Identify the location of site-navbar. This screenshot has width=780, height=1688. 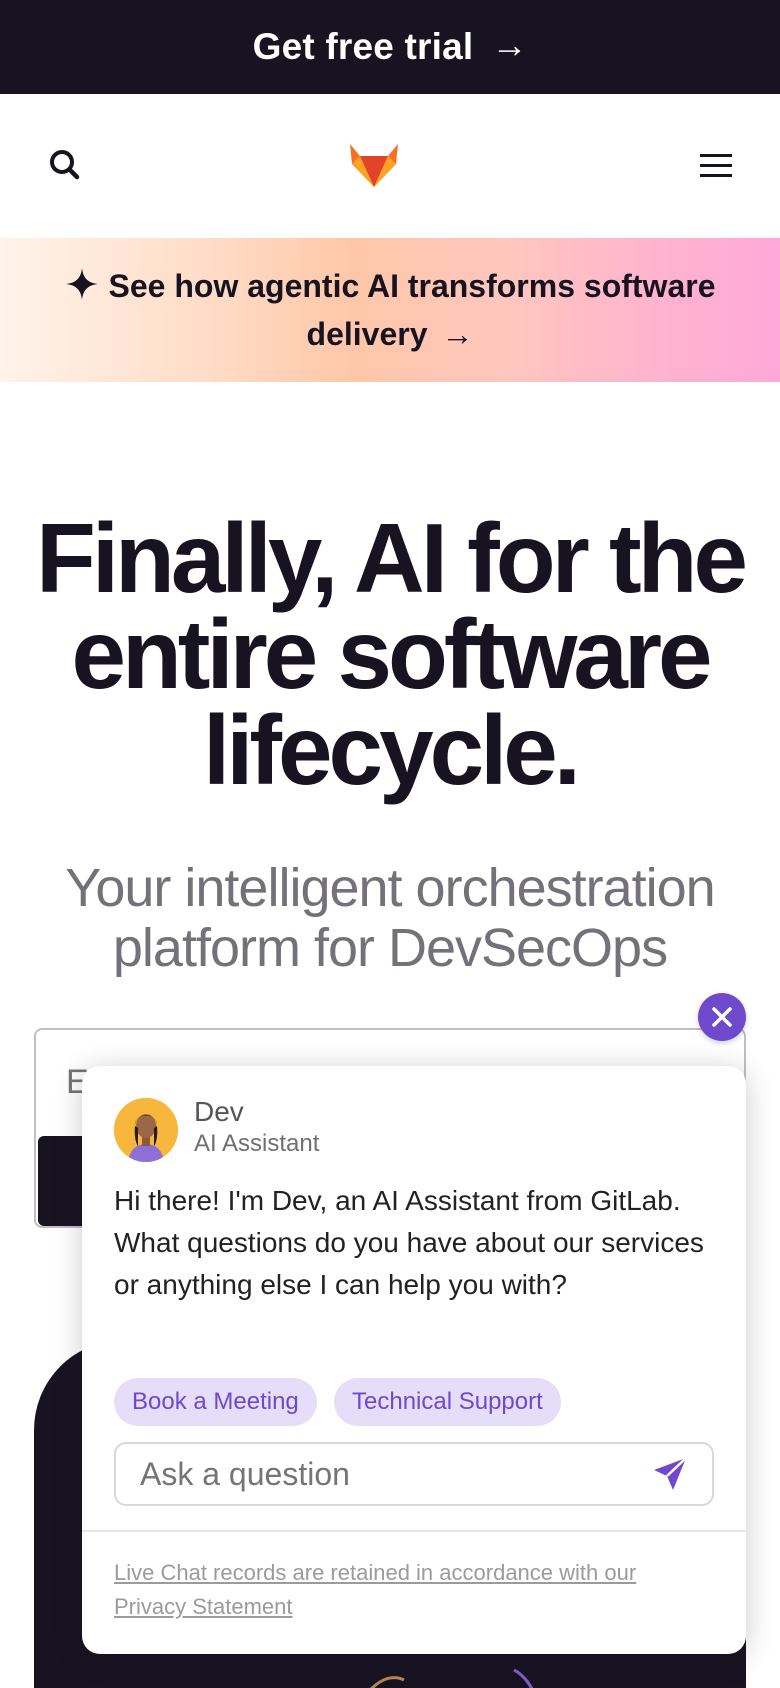
(390, 166).